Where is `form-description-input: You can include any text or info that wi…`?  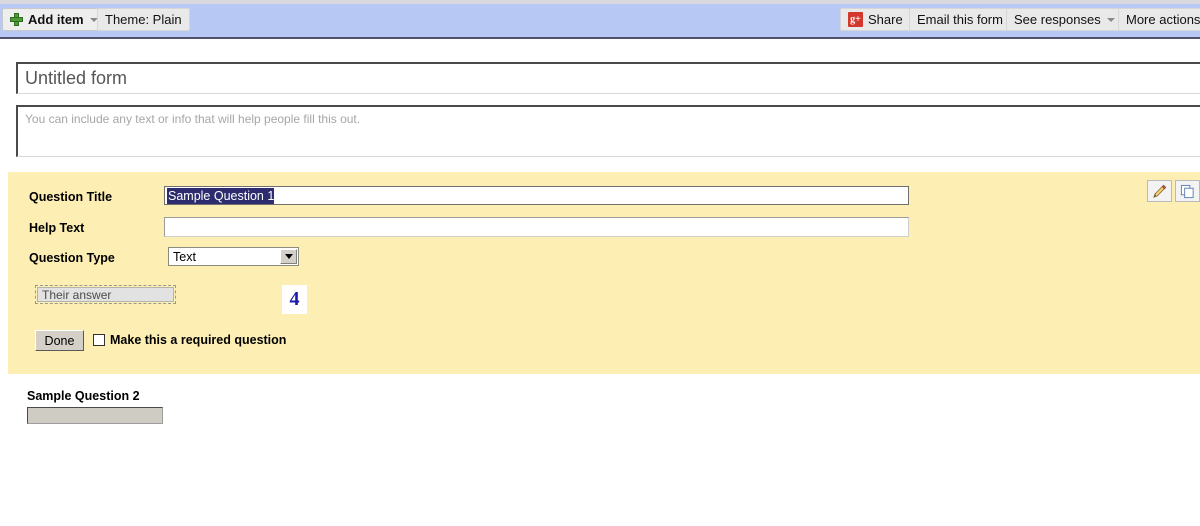
form-description-input: You can include any text or info that wi… is located at coordinates (608, 131).